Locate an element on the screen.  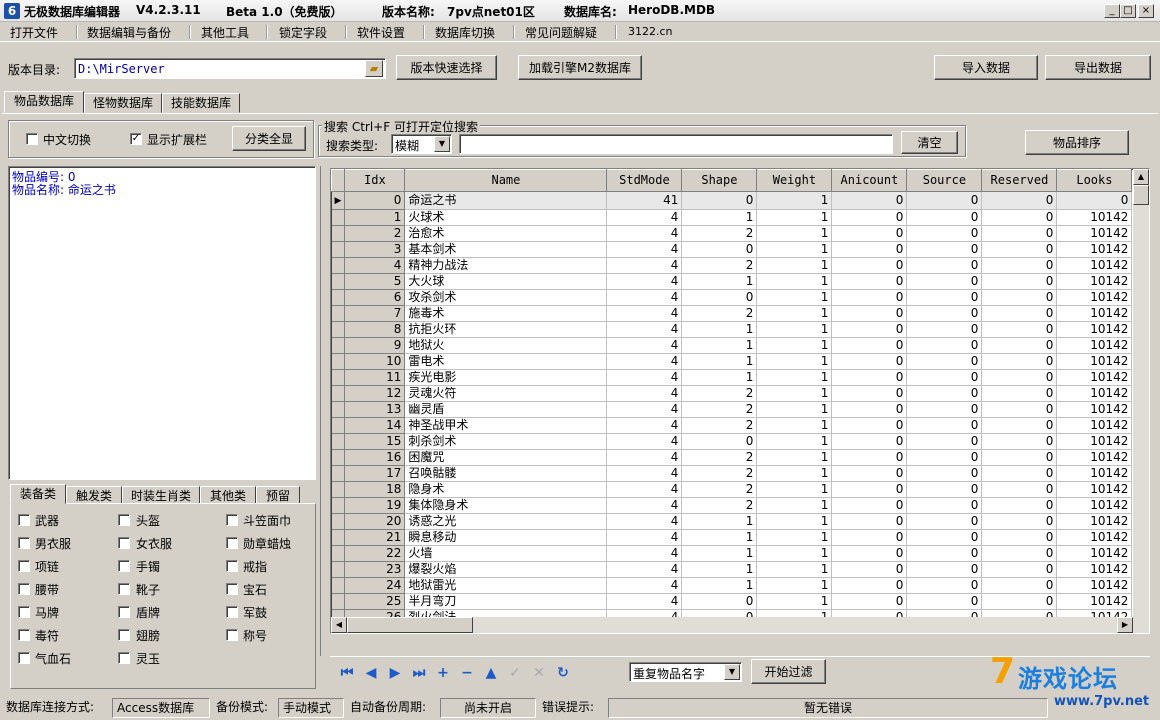
maximize-button: □ is located at coordinates (1128, 11).